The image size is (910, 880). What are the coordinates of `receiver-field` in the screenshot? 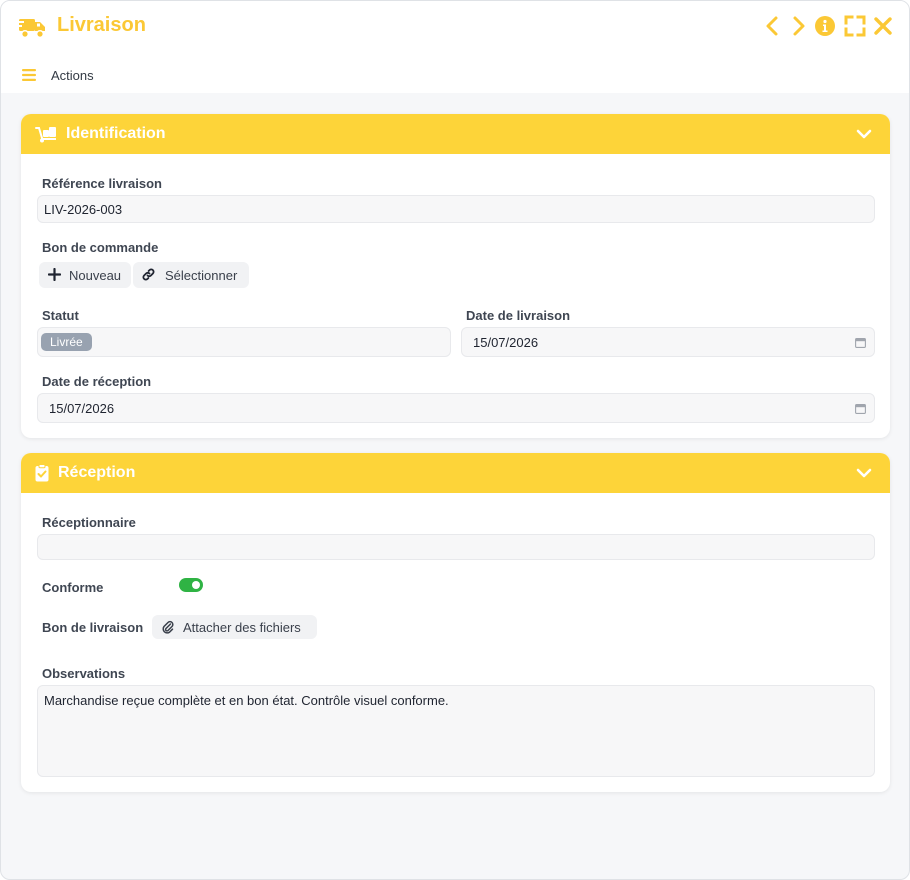 It's located at (456, 547).